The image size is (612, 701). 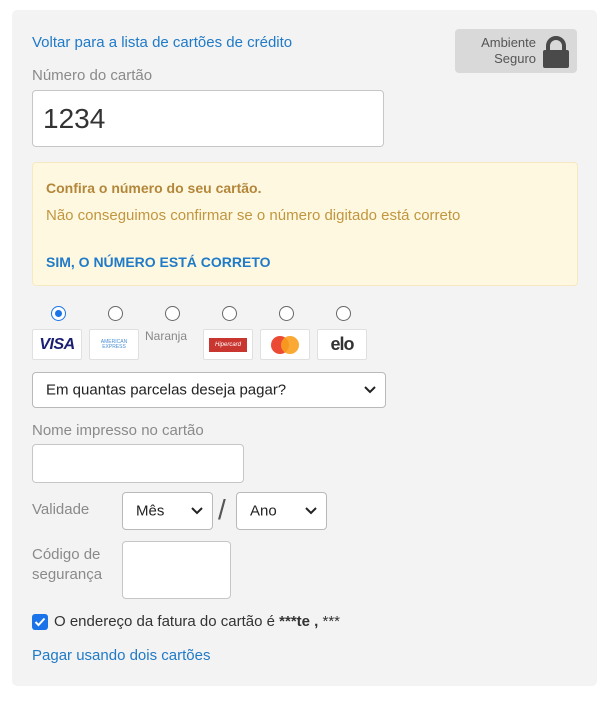 I want to click on expiry-year-select: Ano, so click(x=281, y=511).